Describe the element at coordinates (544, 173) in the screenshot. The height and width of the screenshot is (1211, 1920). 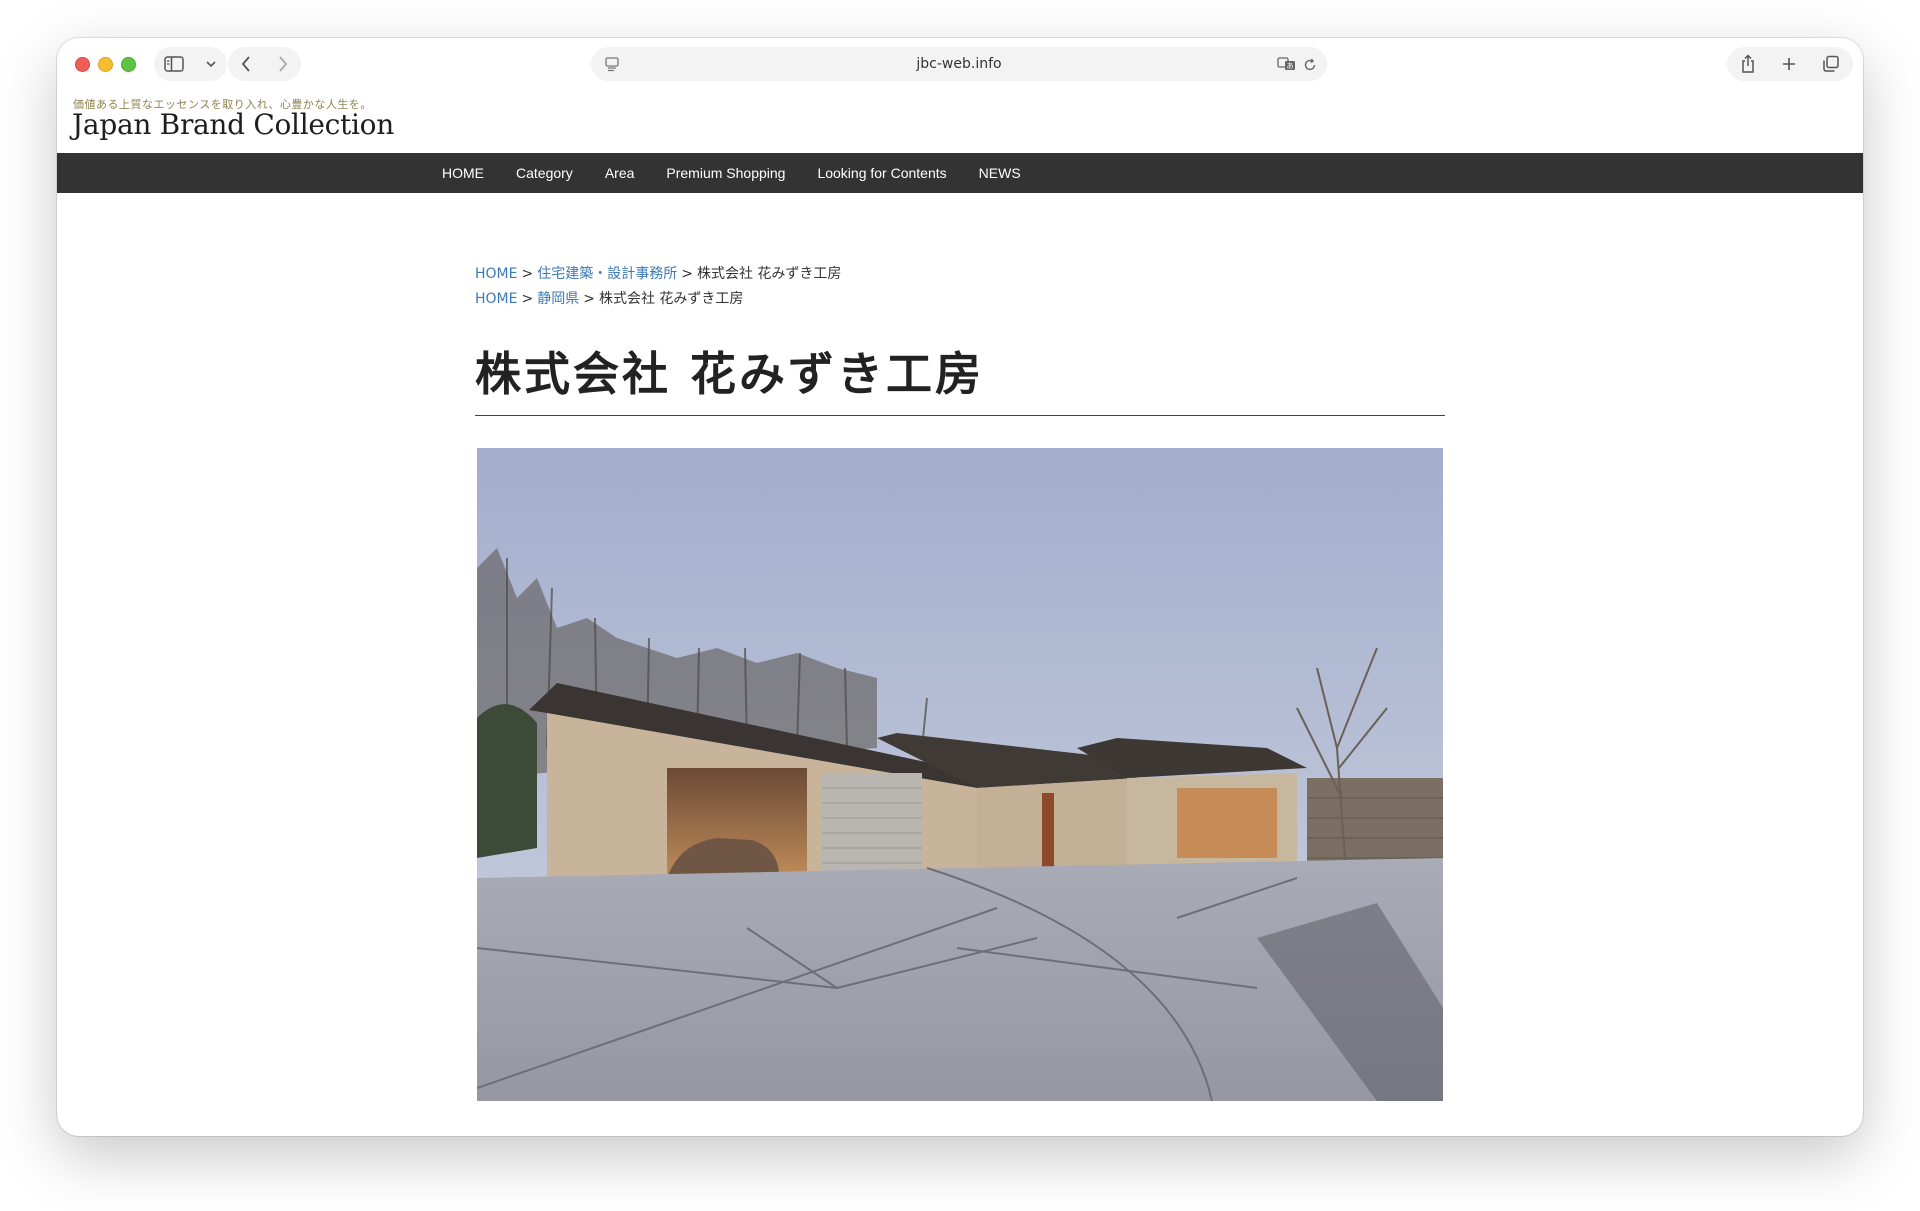
I see `nav-item-category: Category` at that location.